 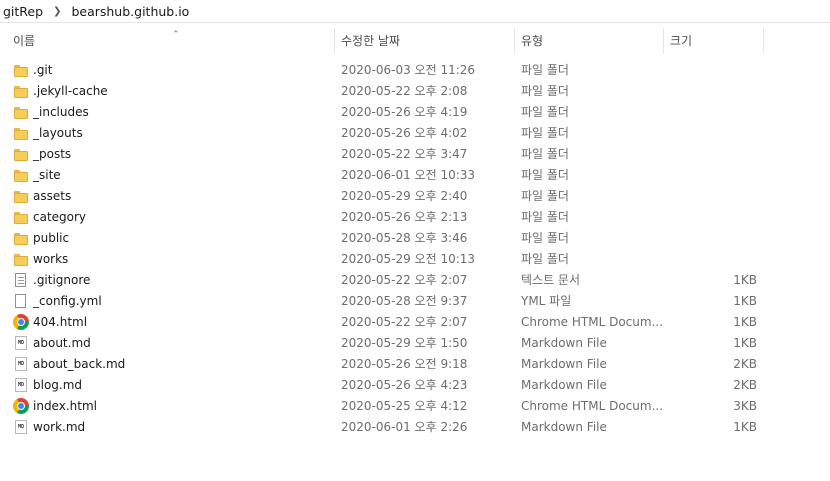 What do you see at coordinates (51, 238) in the screenshot?
I see `file-name: public` at bounding box center [51, 238].